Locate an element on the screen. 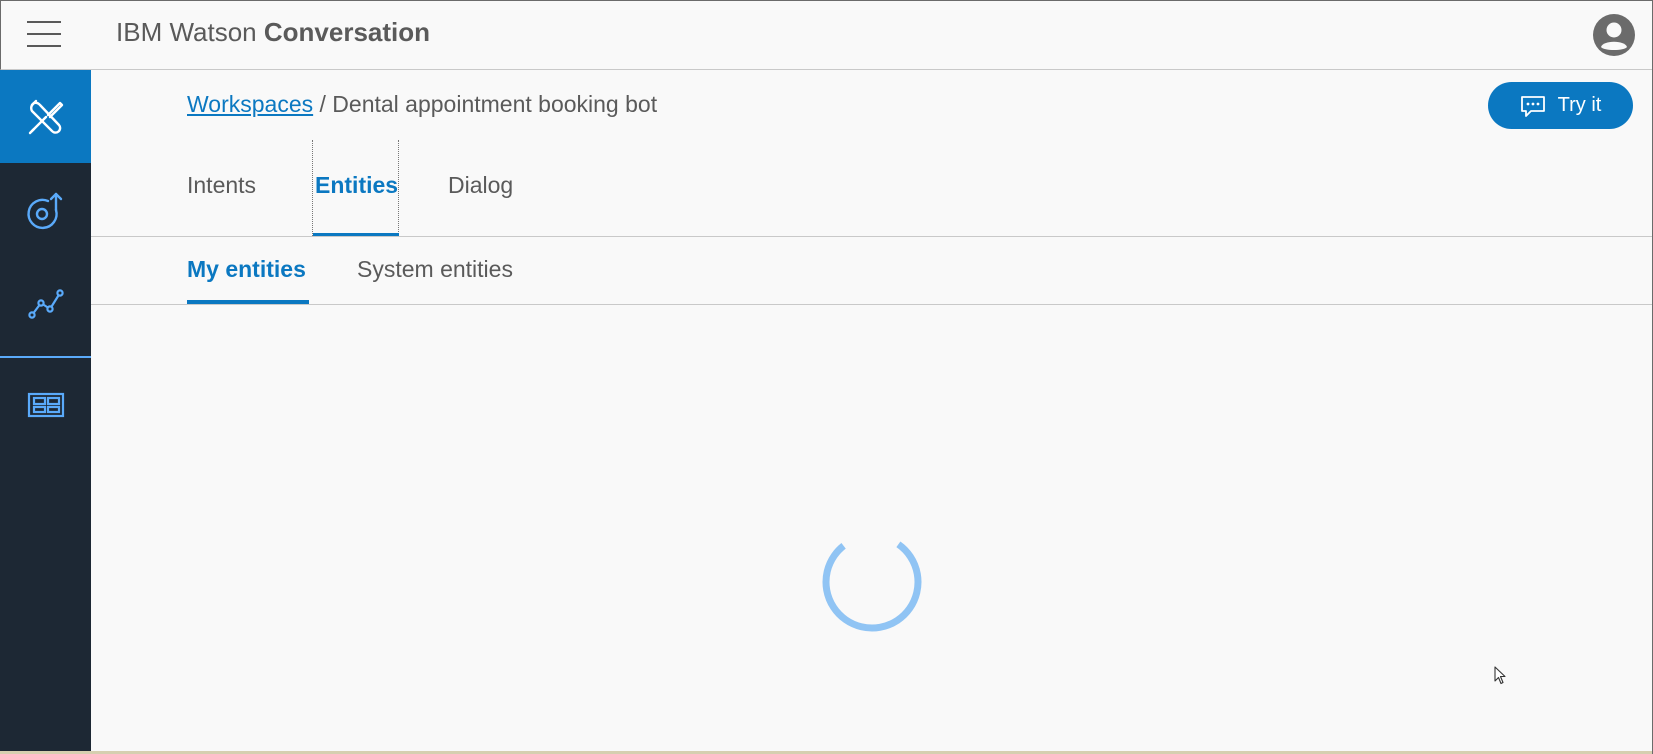 This screenshot has height=754, width=1653. chat-bubble-icon is located at coordinates (1532, 106).